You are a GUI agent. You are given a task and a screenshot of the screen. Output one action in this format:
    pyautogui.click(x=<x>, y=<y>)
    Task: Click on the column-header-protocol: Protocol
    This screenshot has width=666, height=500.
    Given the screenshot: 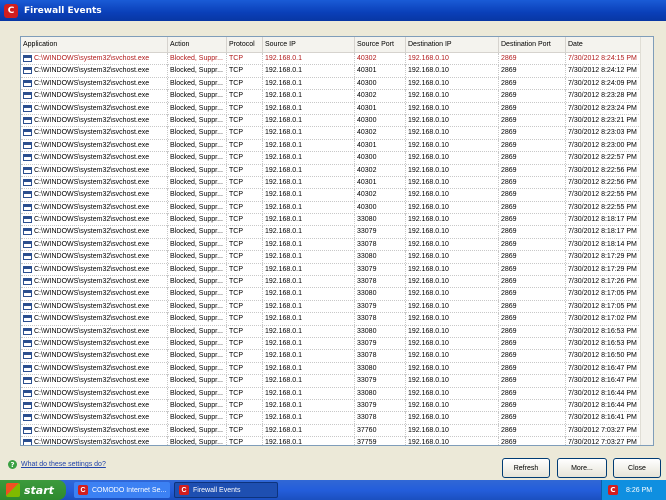 What is the action you would take?
    pyautogui.click(x=245, y=44)
    